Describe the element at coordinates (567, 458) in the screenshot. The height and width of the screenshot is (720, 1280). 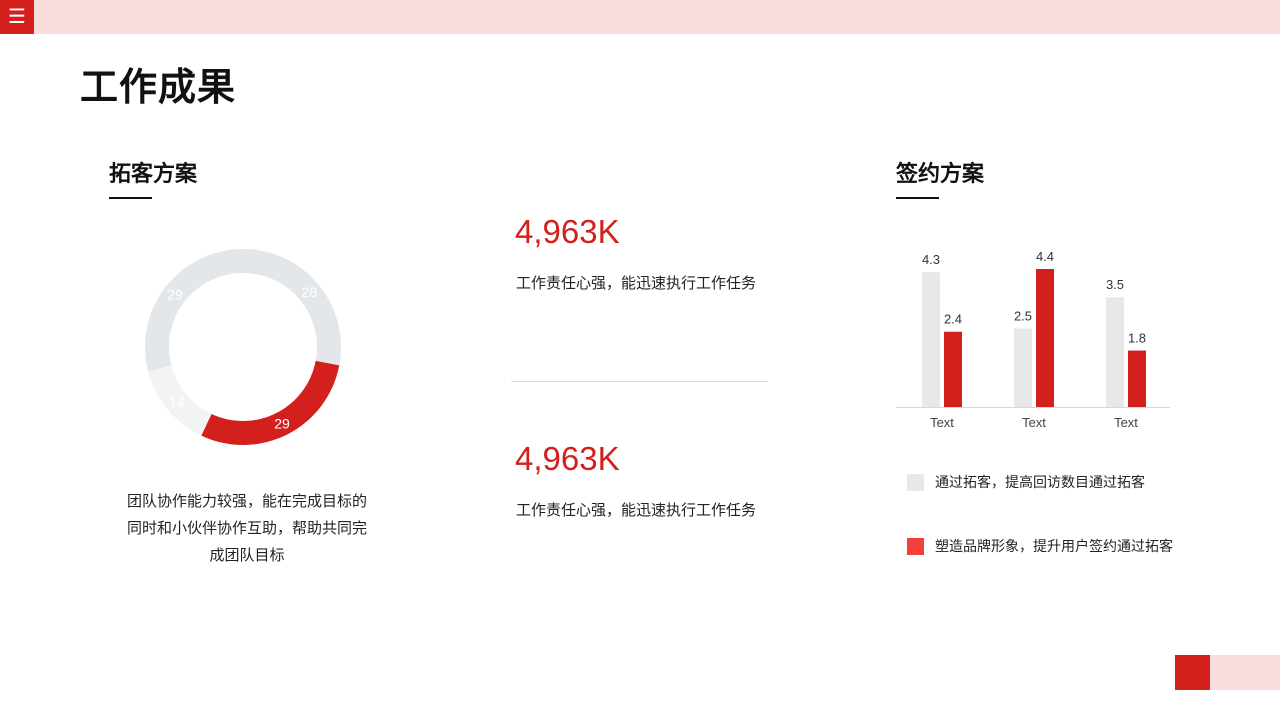
I see `stat-value-2: 4,963K` at that location.